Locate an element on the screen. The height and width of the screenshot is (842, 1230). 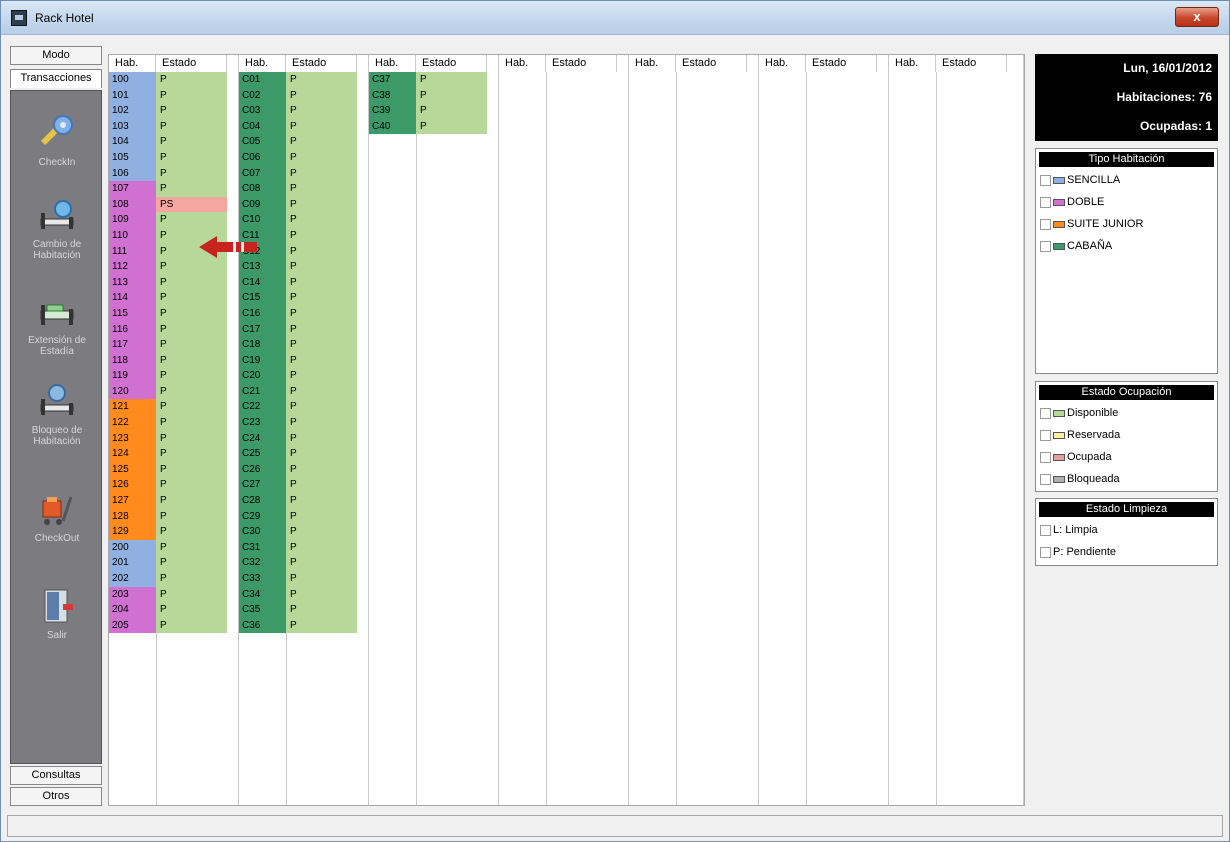
room-row: C30 P is located at coordinates (303, 532).